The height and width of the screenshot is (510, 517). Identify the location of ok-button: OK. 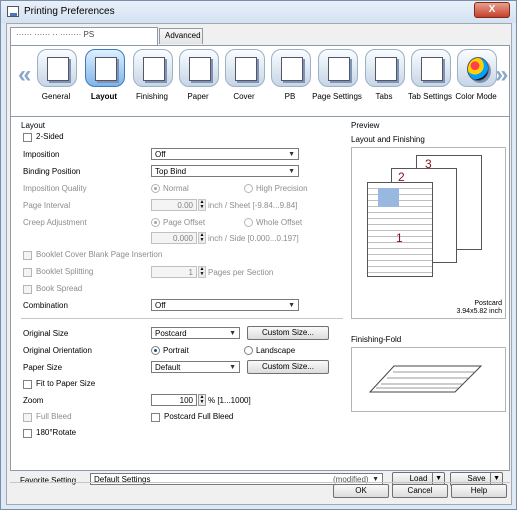
(361, 491).